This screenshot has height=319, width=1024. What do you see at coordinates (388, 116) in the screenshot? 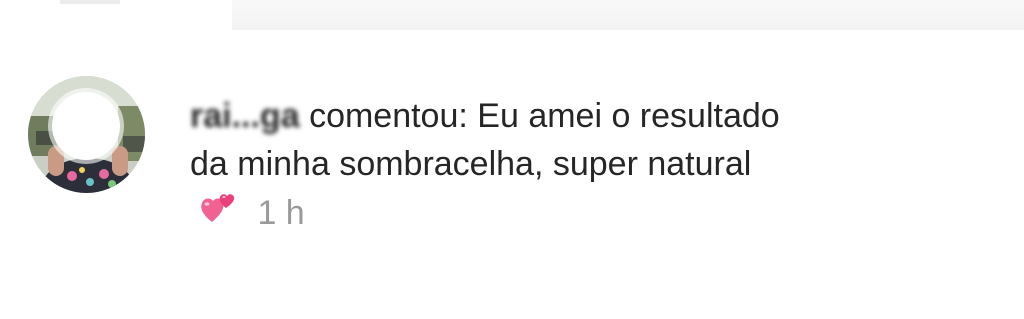
I see `action-text: comentou:` at bounding box center [388, 116].